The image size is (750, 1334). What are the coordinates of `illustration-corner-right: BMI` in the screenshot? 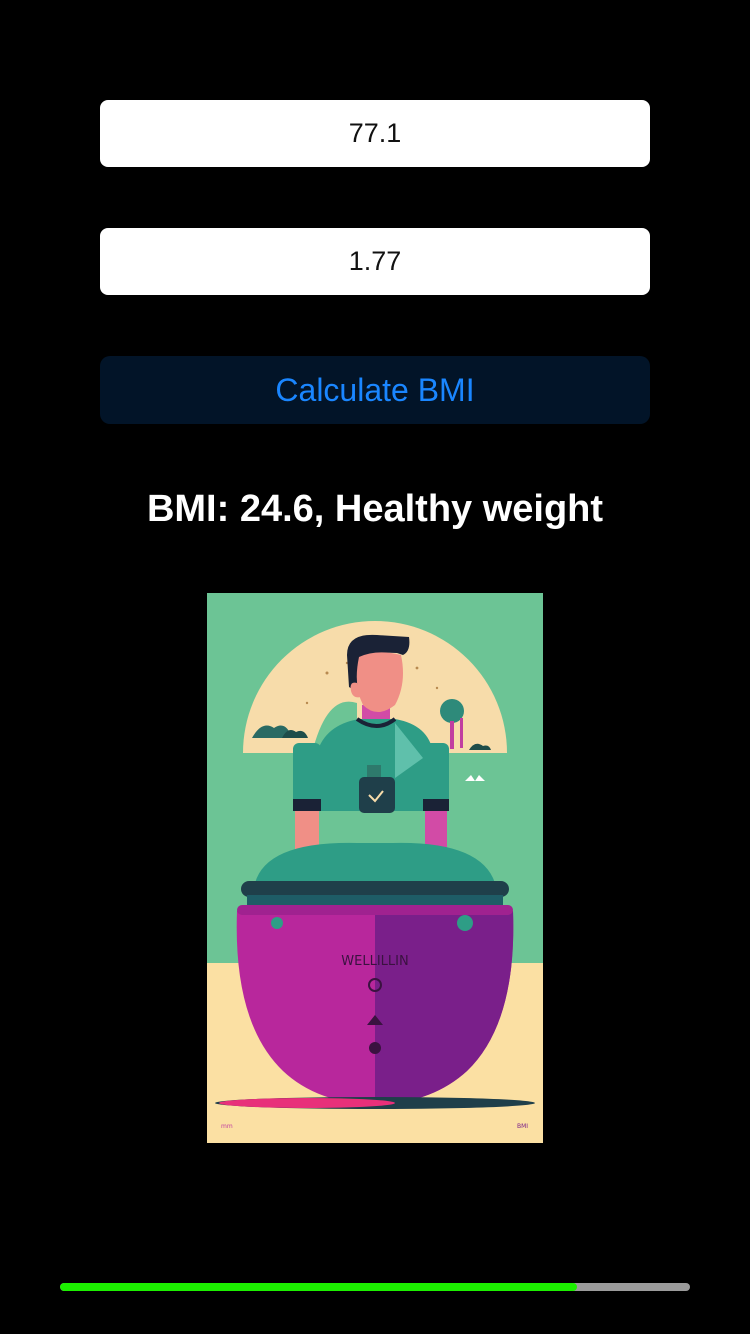 It's located at (522, 1126).